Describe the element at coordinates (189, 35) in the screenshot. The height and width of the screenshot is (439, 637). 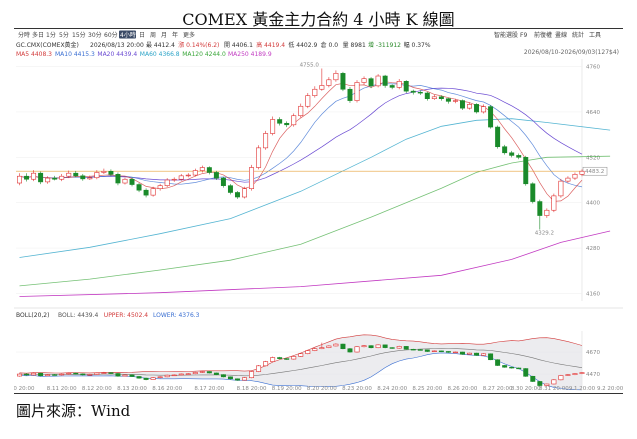
I see `period-tab-12: 更多` at that location.